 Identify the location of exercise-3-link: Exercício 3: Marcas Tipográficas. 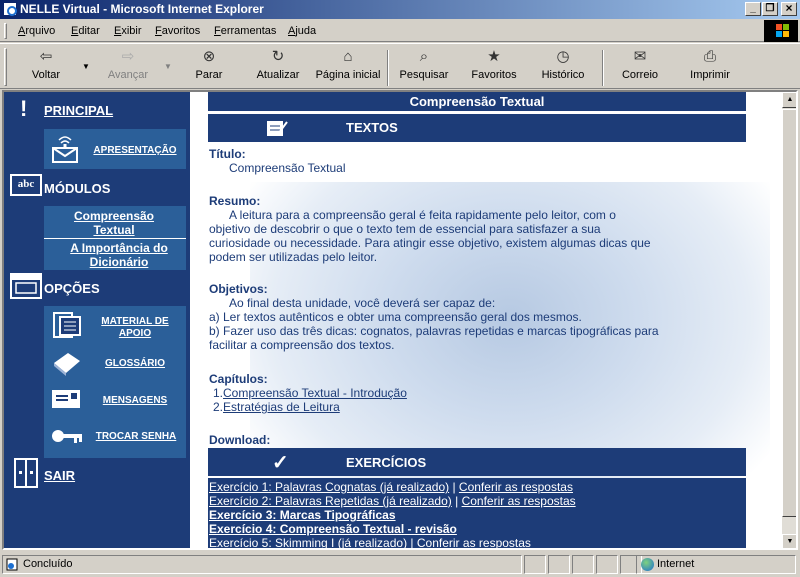
(302, 515).